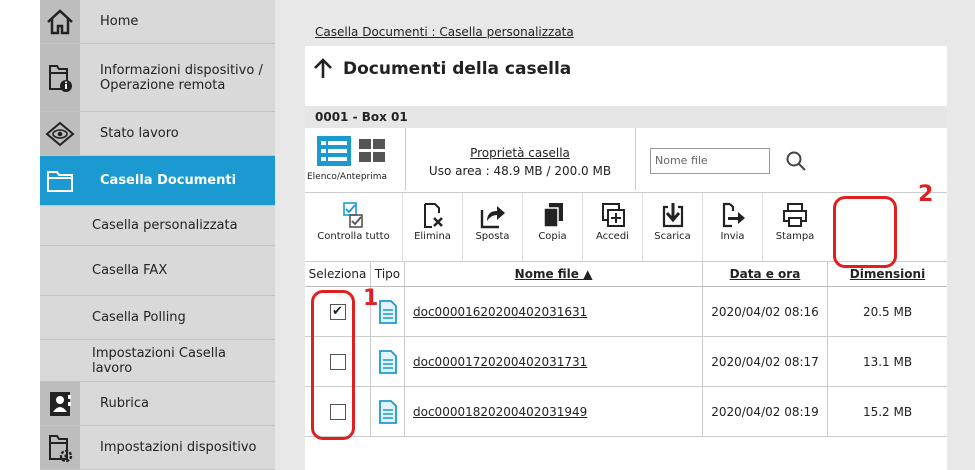 The height and width of the screenshot is (470, 975). I want to click on sidebar-item-job-status: Stato lavoro, so click(157, 134).